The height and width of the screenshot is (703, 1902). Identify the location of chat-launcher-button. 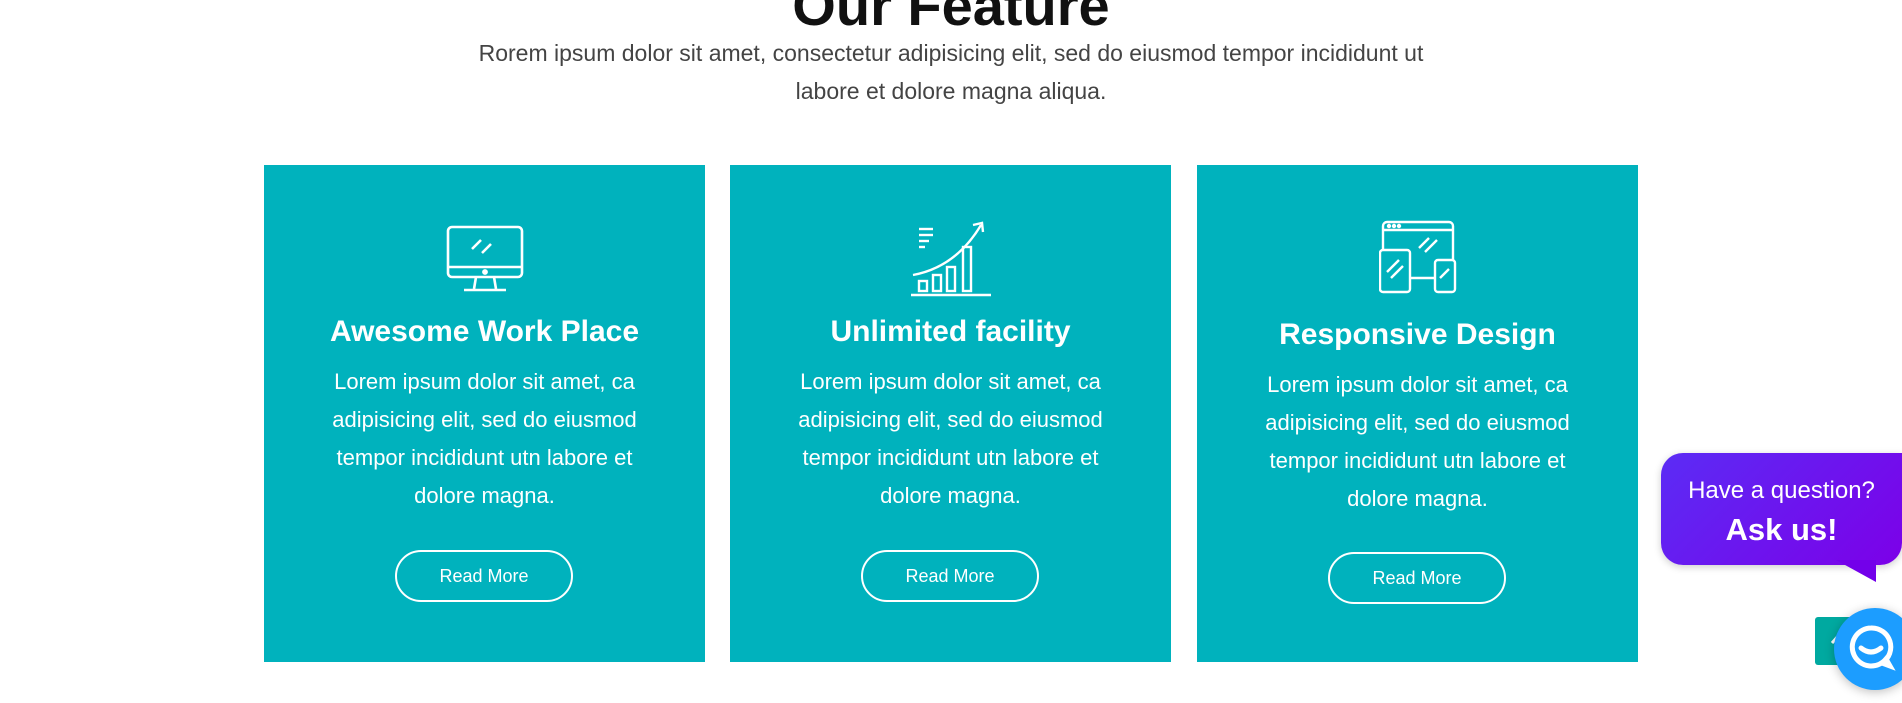
(1868, 649).